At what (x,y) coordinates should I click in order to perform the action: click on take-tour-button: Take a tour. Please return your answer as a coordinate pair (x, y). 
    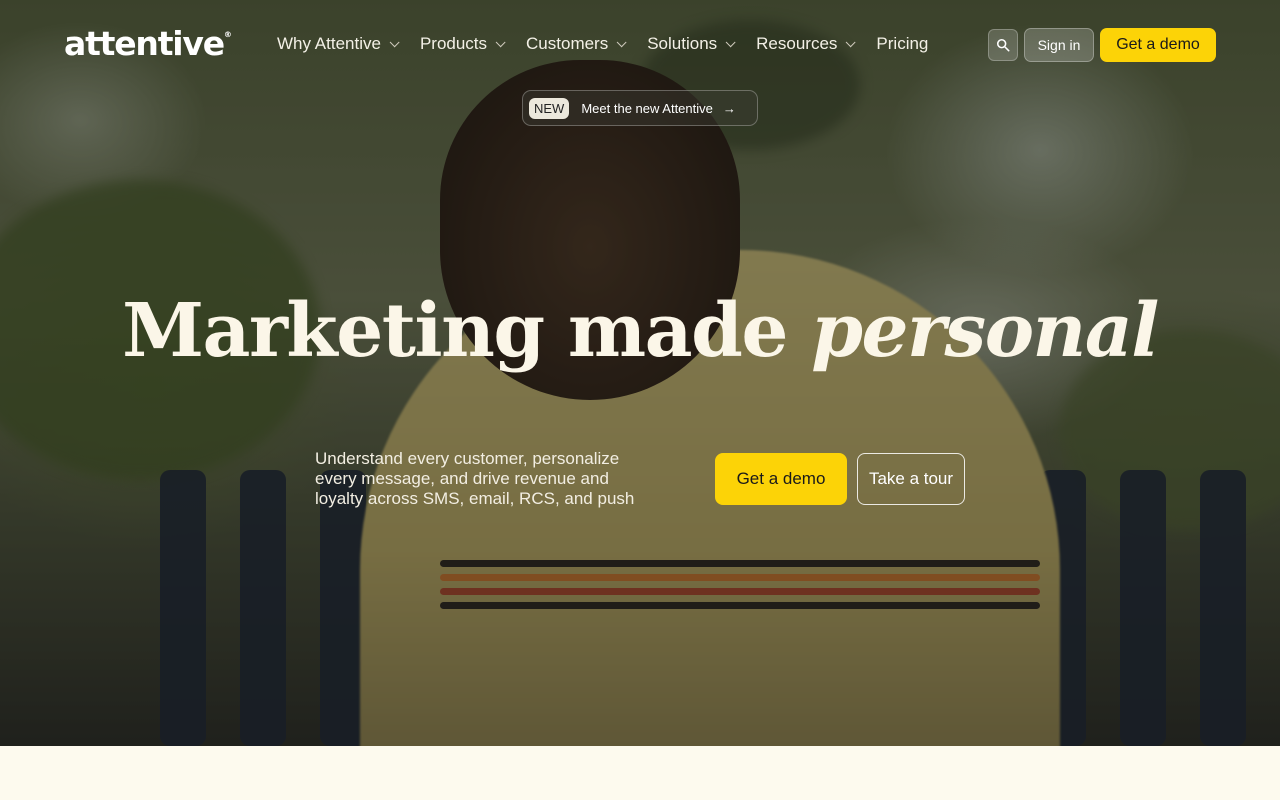
    Looking at the image, I should click on (911, 479).